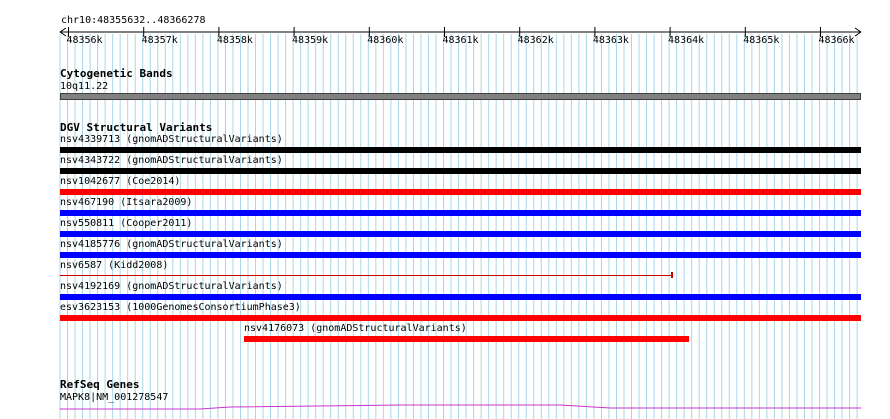 The height and width of the screenshot is (419, 890). Describe the element at coordinates (836, 40) in the screenshot. I see `ruler-tick-label: 48366k` at that location.